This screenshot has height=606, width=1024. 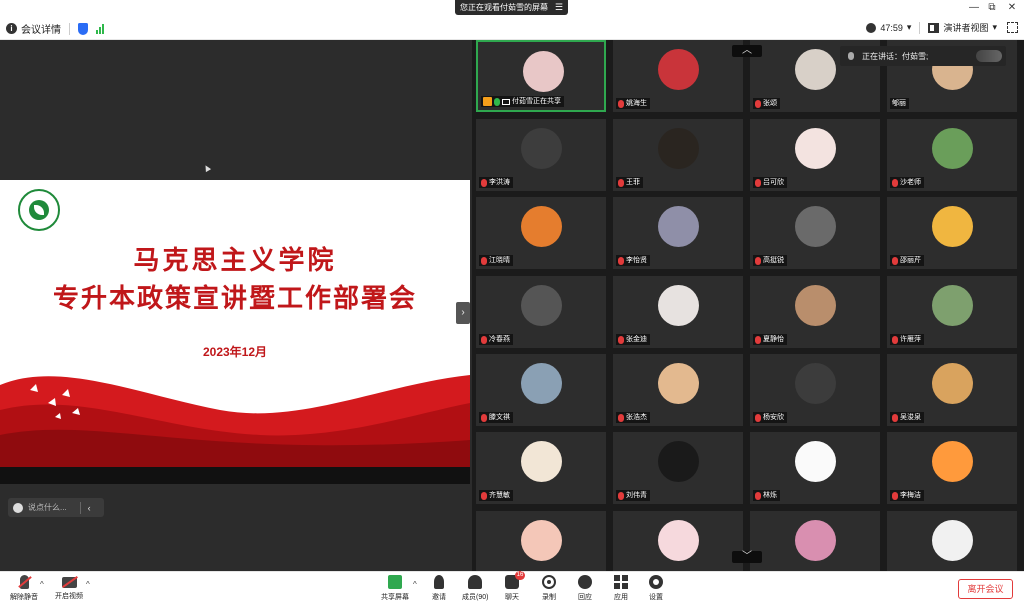 What do you see at coordinates (633, 103) in the screenshot?
I see `participant-name-tag: 姚海生` at bounding box center [633, 103].